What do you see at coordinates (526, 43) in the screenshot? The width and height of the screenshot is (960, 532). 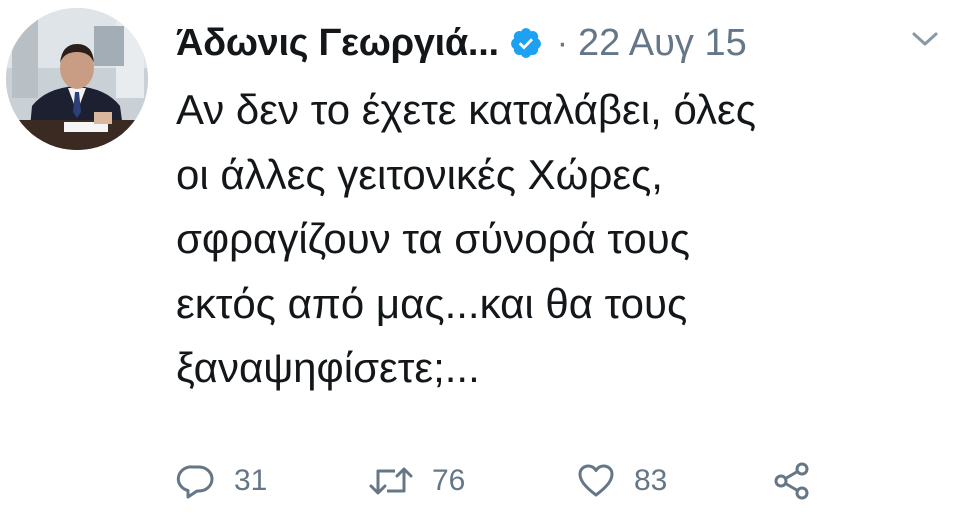 I see `verified-badge-icon` at bounding box center [526, 43].